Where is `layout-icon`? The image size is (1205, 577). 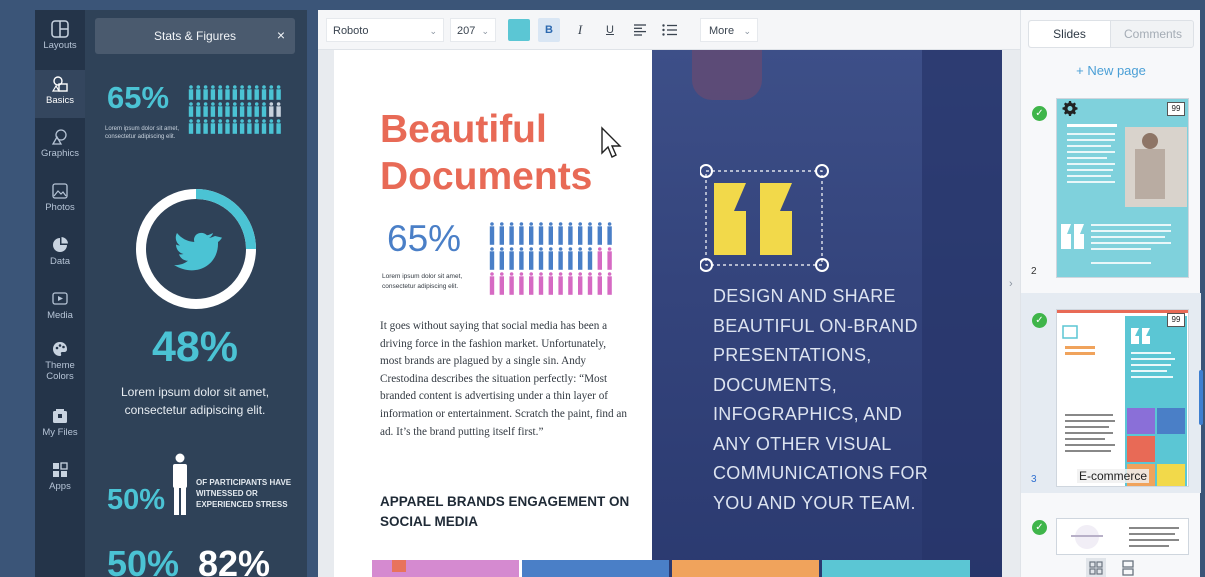 layout-icon is located at coordinates (60, 29).